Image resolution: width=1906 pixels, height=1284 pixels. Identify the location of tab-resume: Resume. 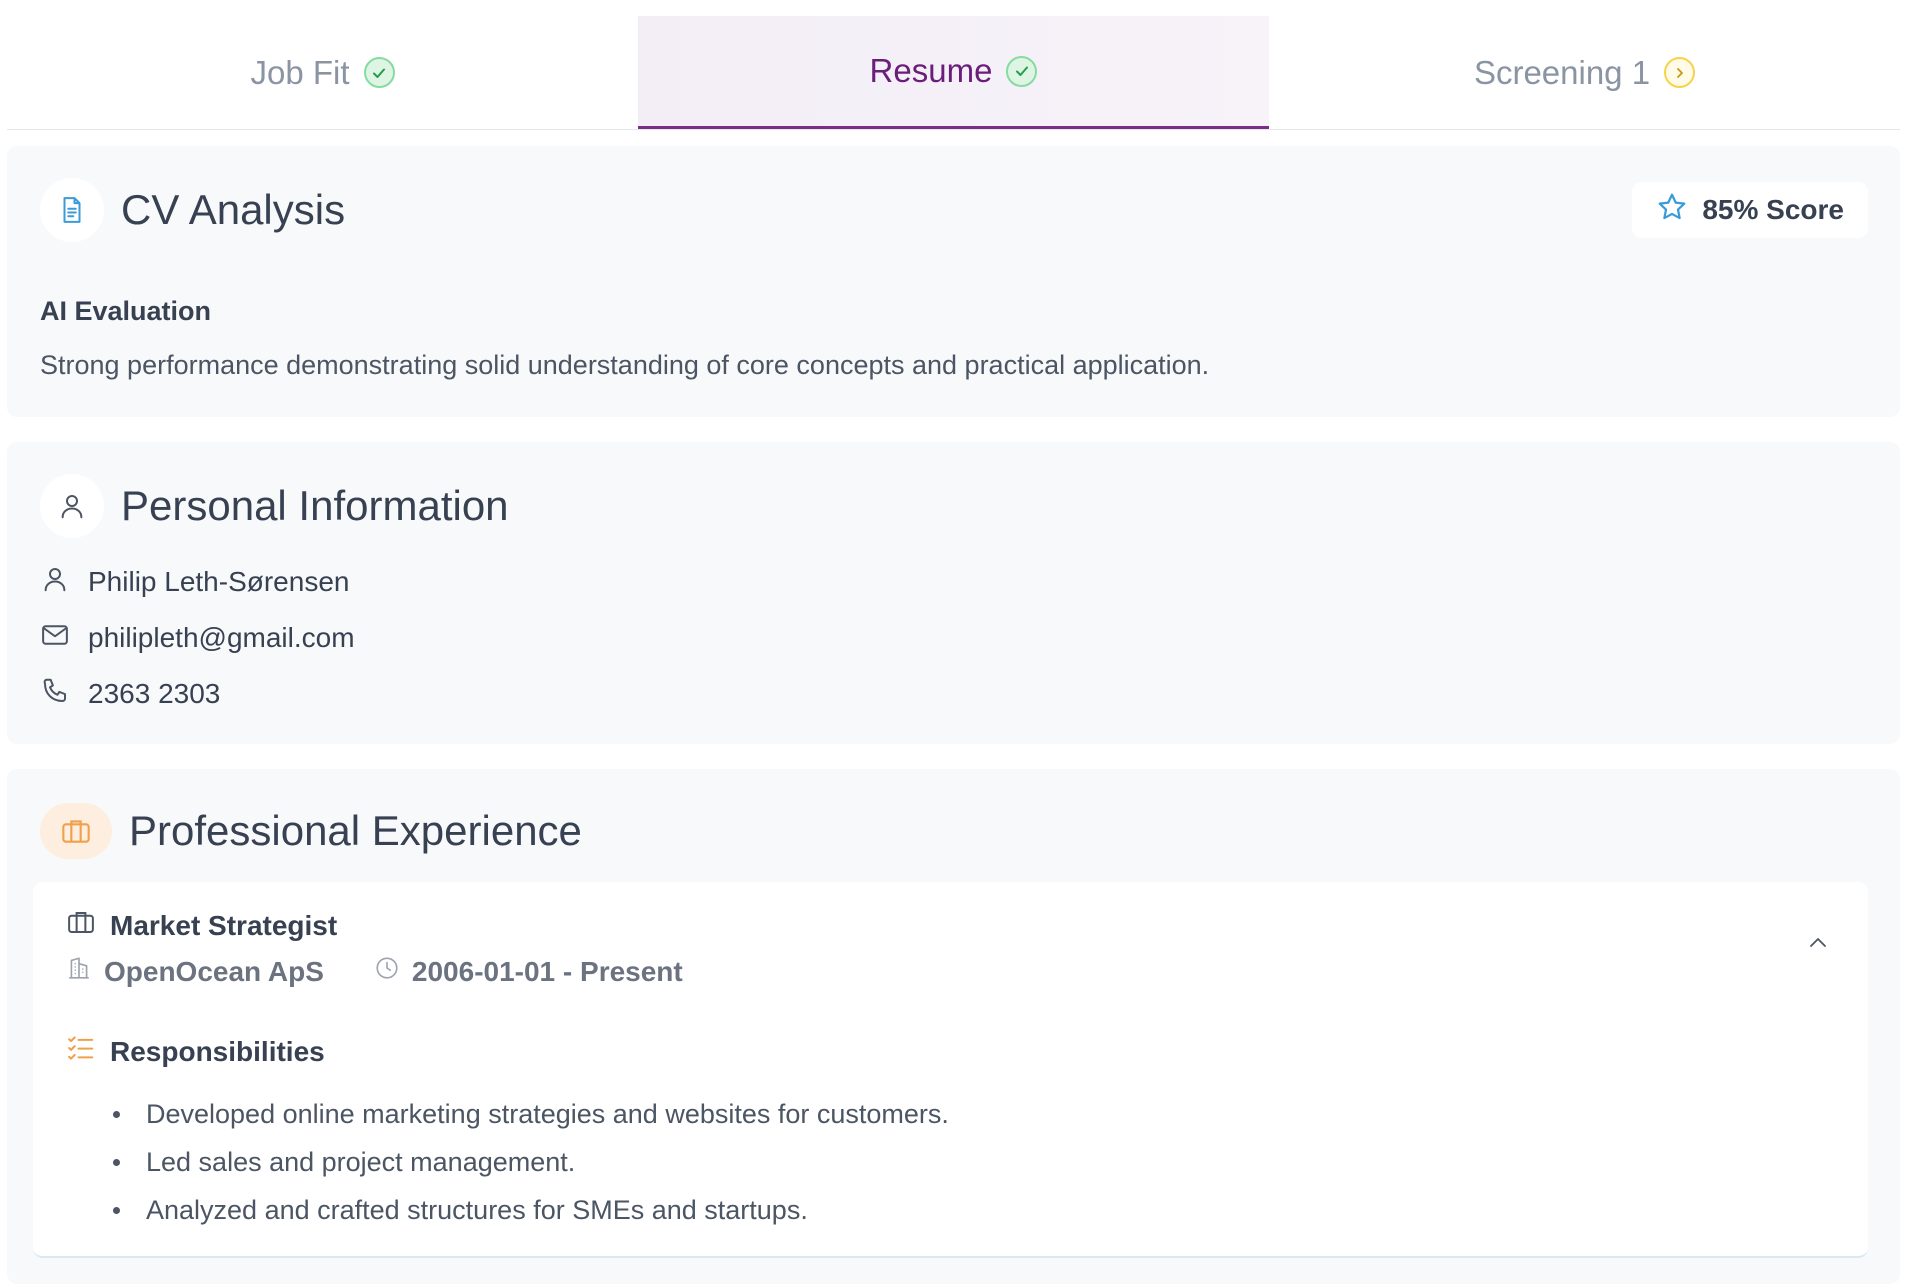
(953, 72).